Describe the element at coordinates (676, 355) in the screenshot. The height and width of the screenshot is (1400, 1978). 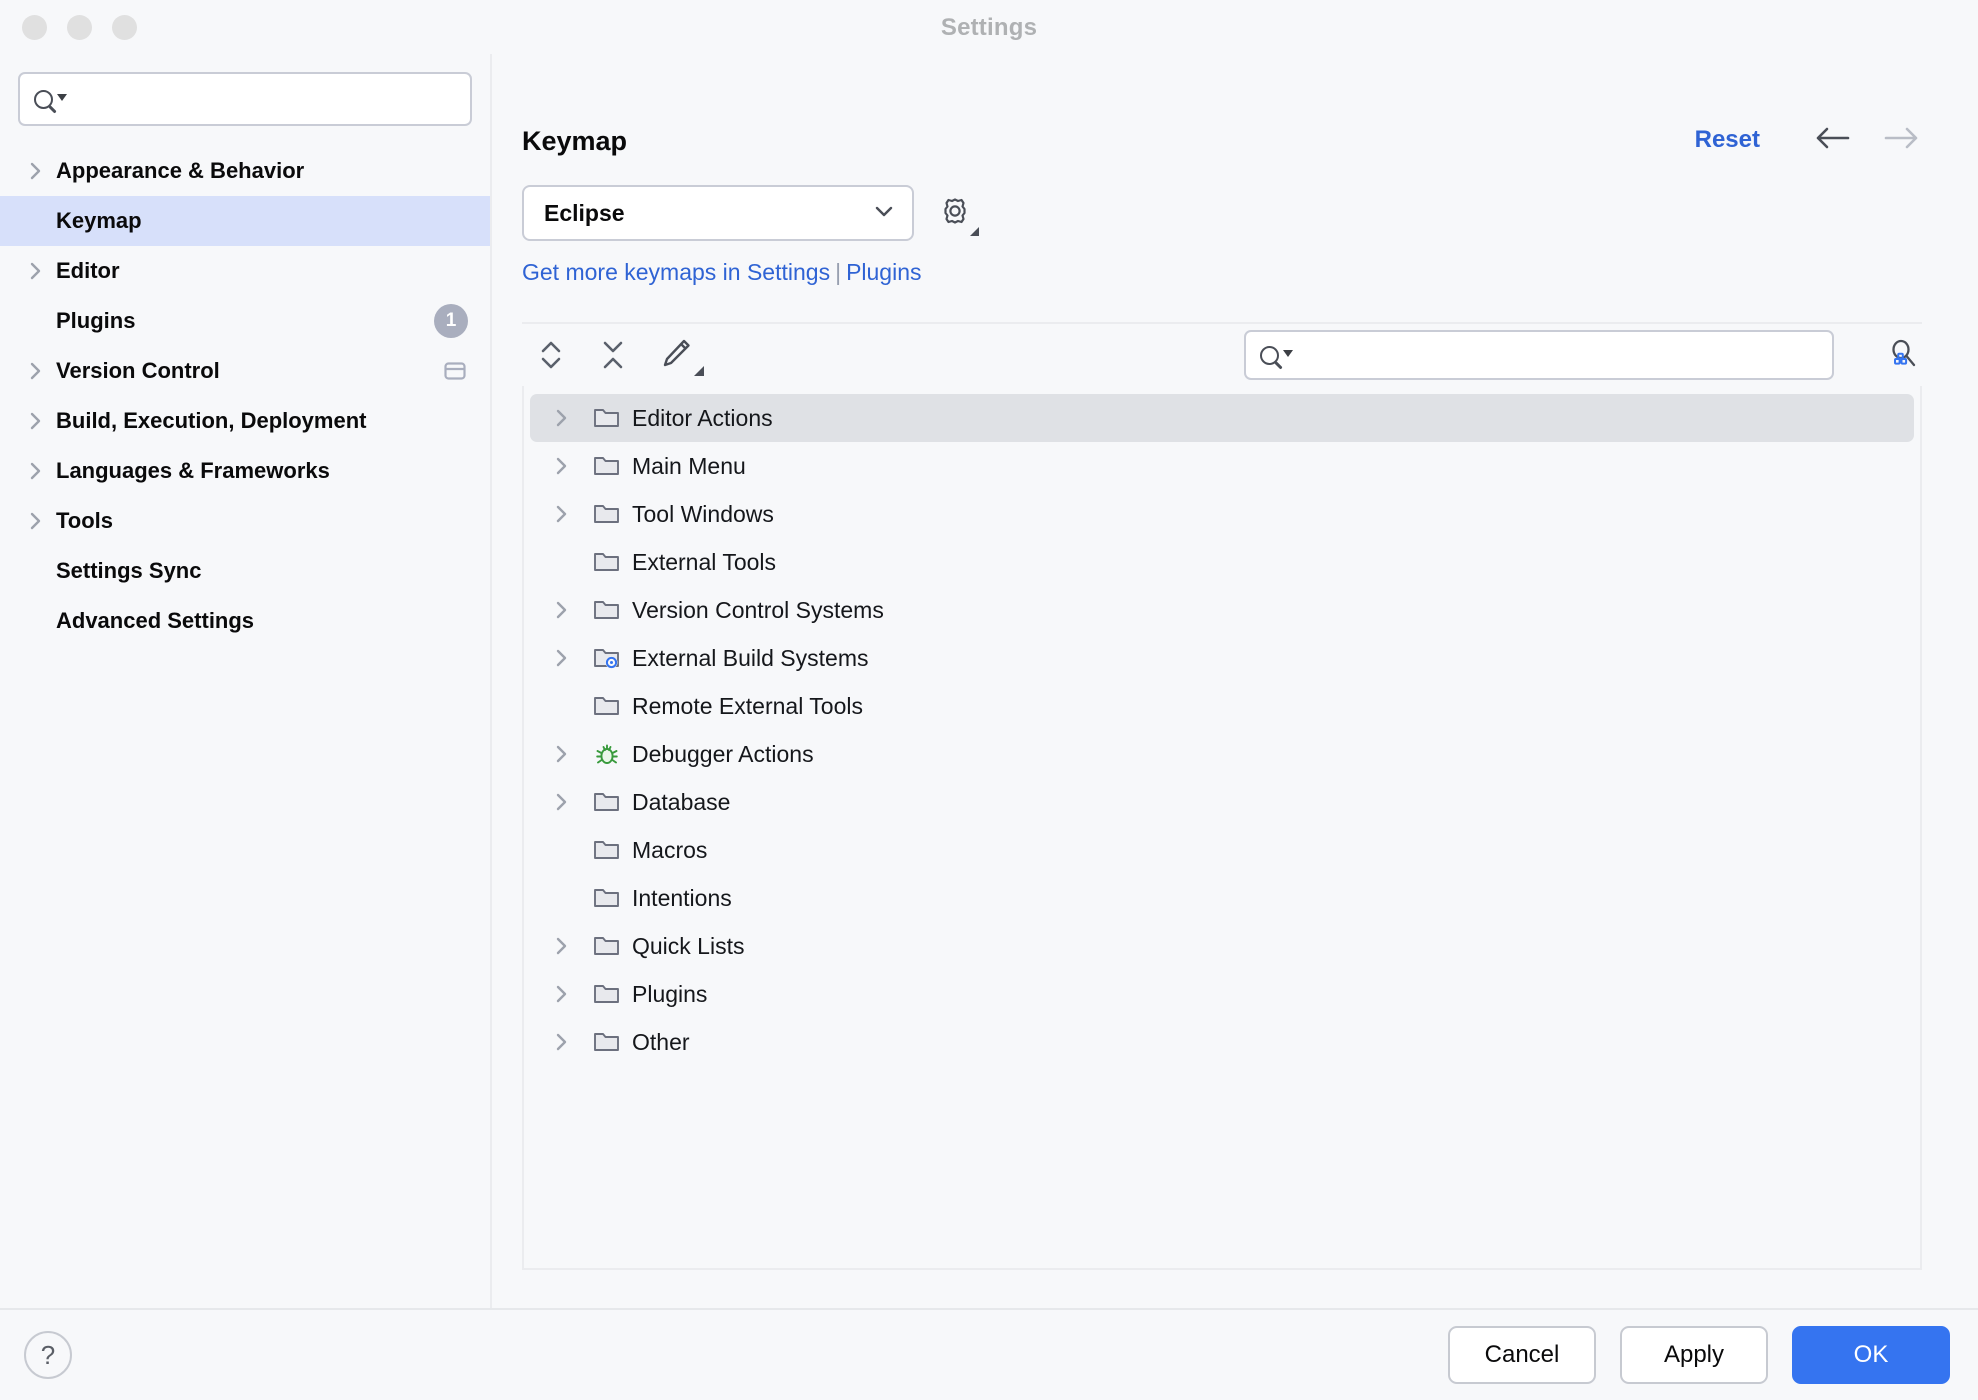
I see `edit-pencil-icon` at that location.